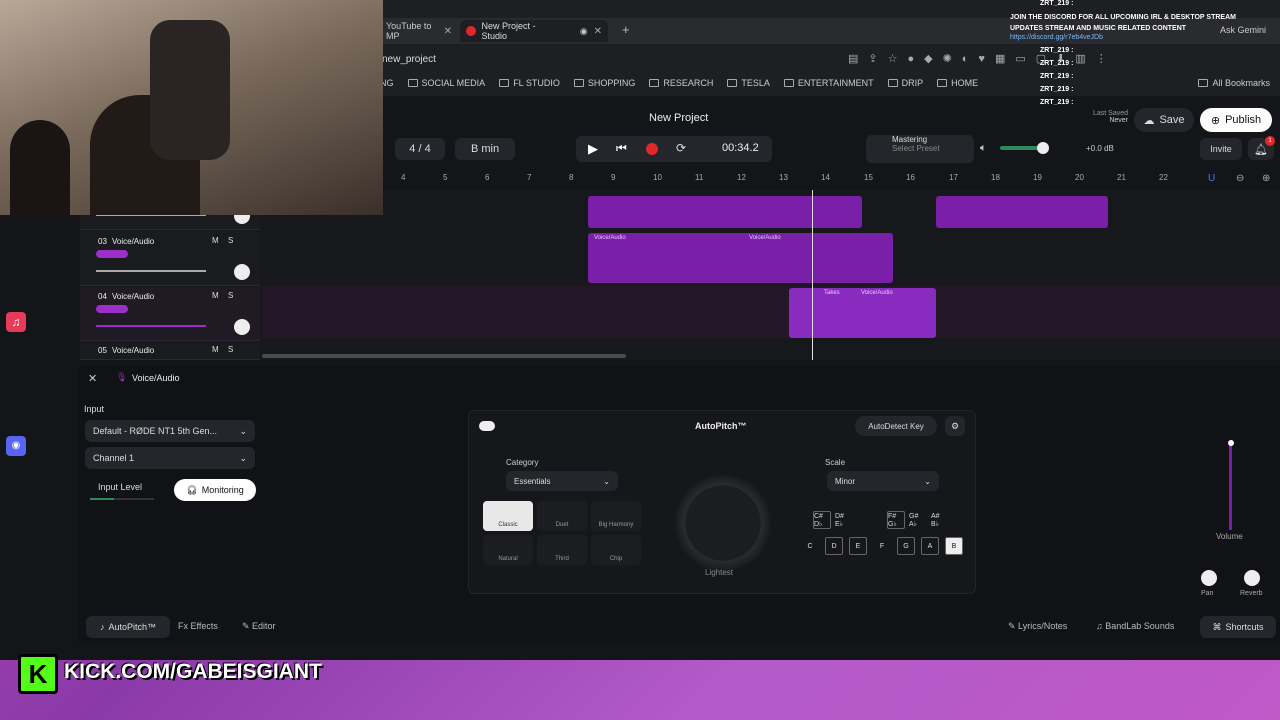 This screenshot has height=720, width=1280. Describe the element at coordinates (170, 431) in the screenshot. I see `input-device-select: Default - RØDE NT1 5th Gen... ⌄` at that location.